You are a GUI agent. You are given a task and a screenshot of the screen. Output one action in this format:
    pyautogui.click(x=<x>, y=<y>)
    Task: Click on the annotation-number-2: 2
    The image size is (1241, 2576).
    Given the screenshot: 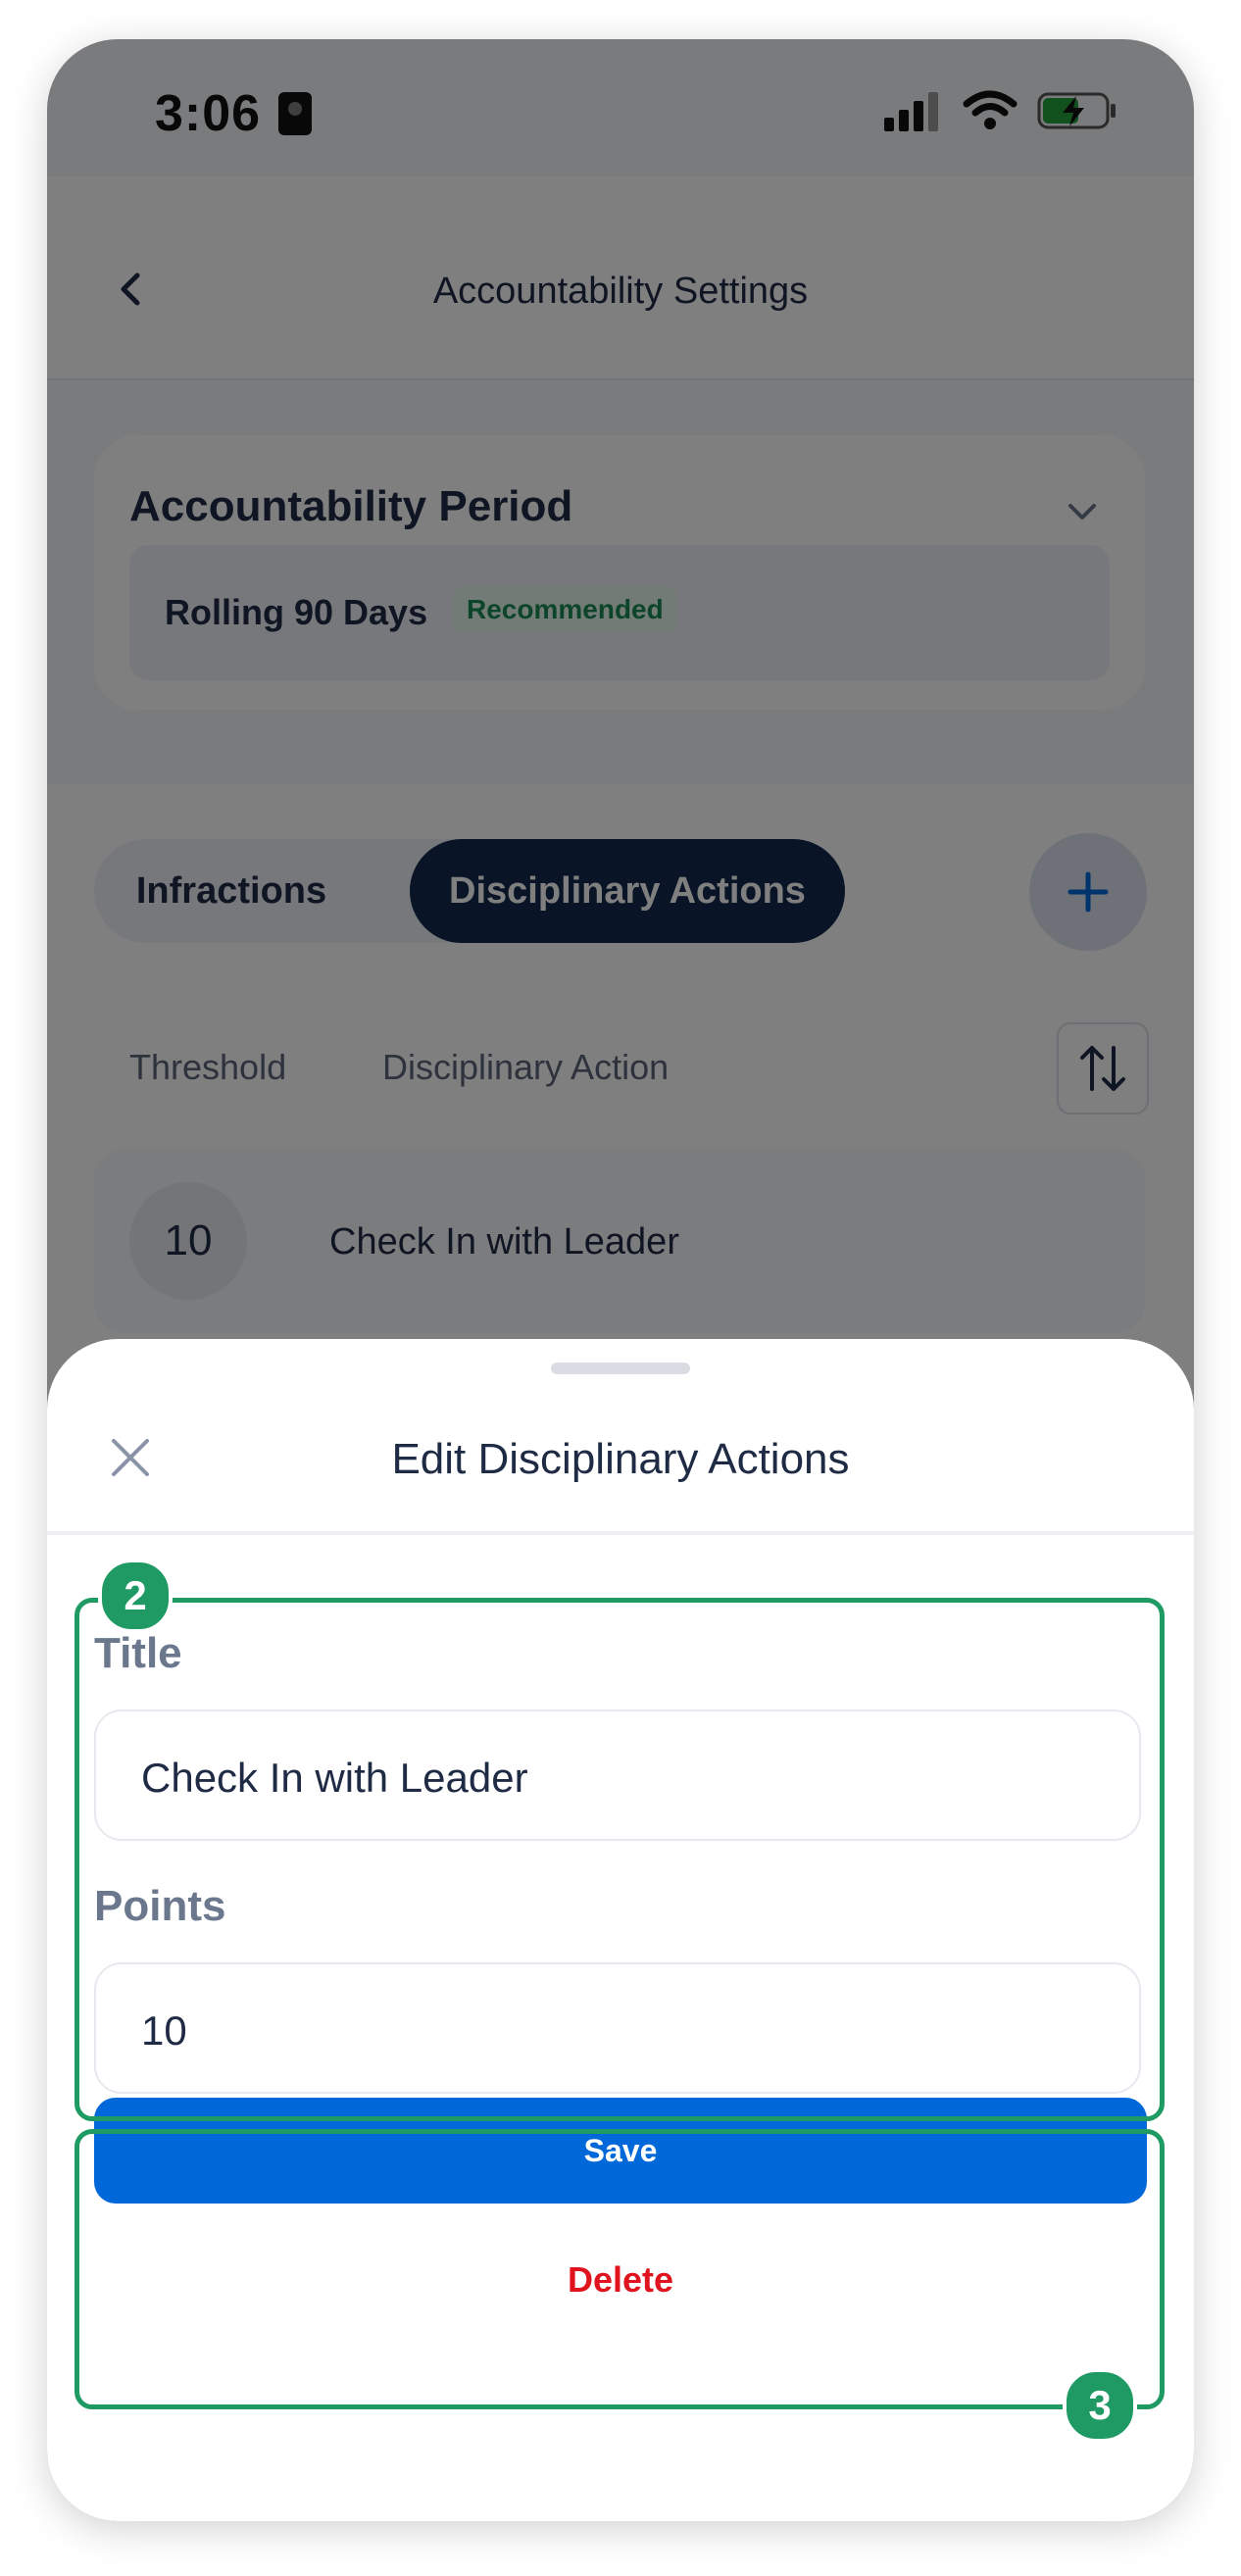 What is the action you would take?
    pyautogui.click(x=136, y=1596)
    